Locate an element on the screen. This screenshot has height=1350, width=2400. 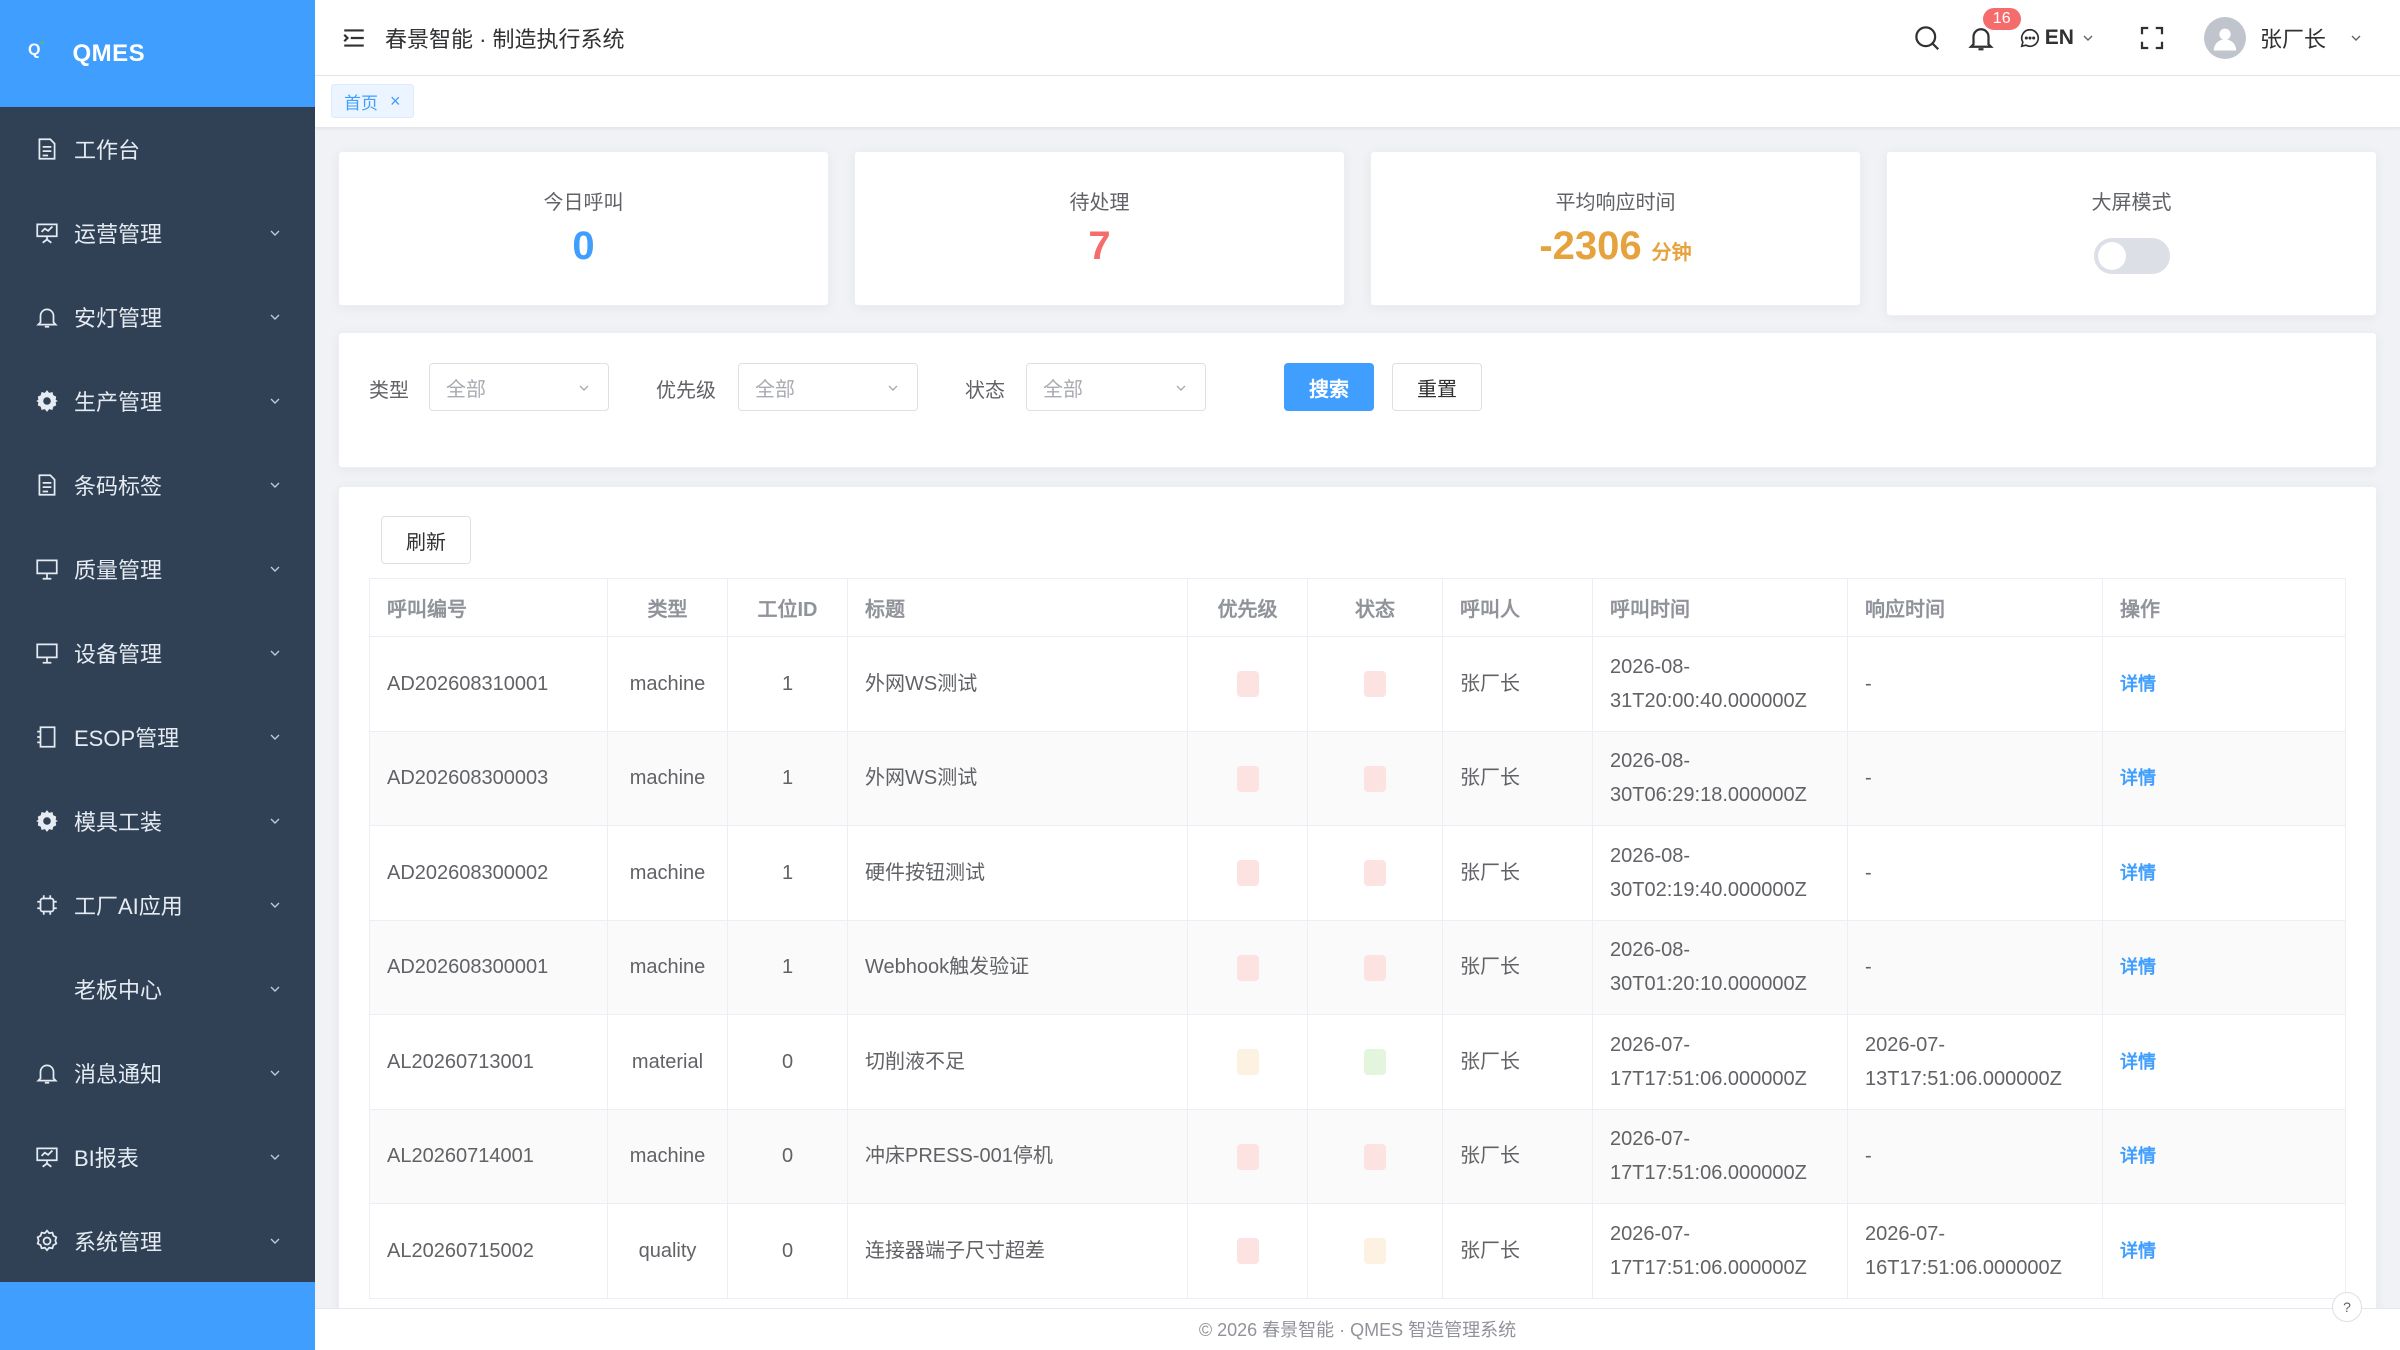
response-time-cell: 2026-07- 13T17:51:06.000000Z is located at coordinates (1975, 1062).